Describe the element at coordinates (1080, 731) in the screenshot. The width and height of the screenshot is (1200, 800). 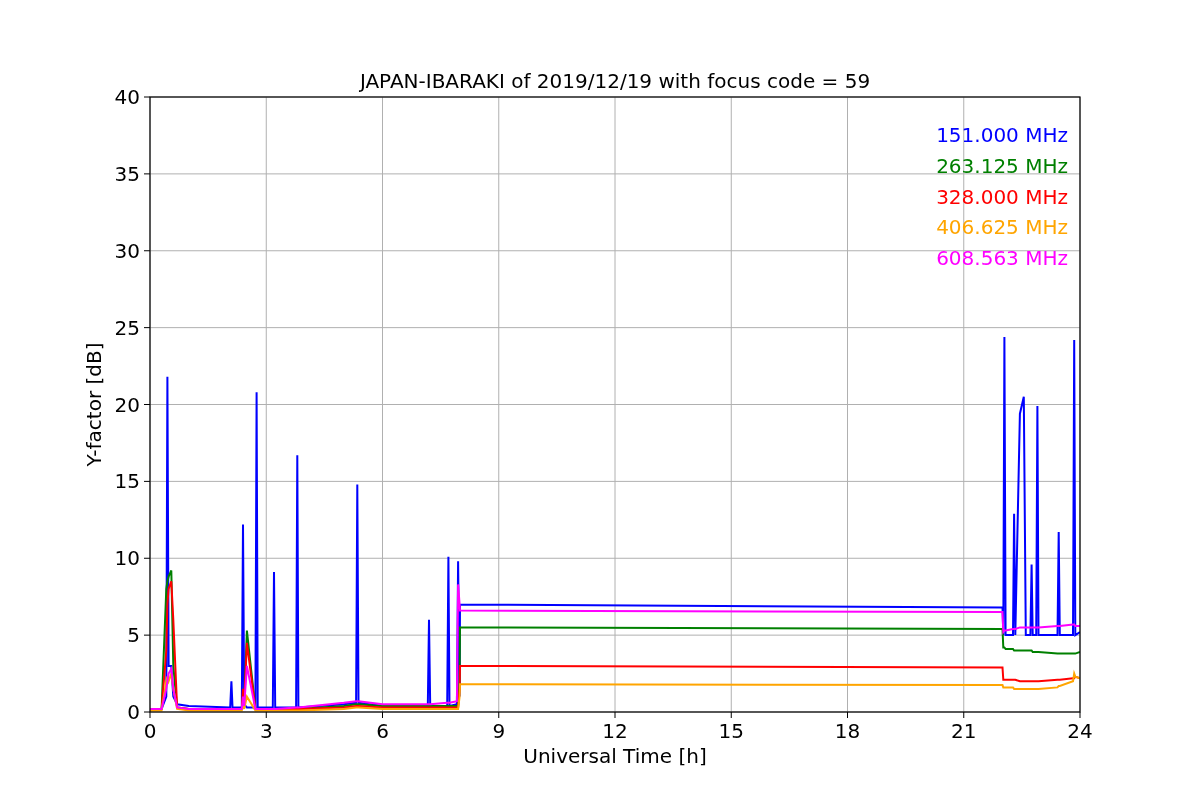
I see `x-tick-label: 24` at that location.